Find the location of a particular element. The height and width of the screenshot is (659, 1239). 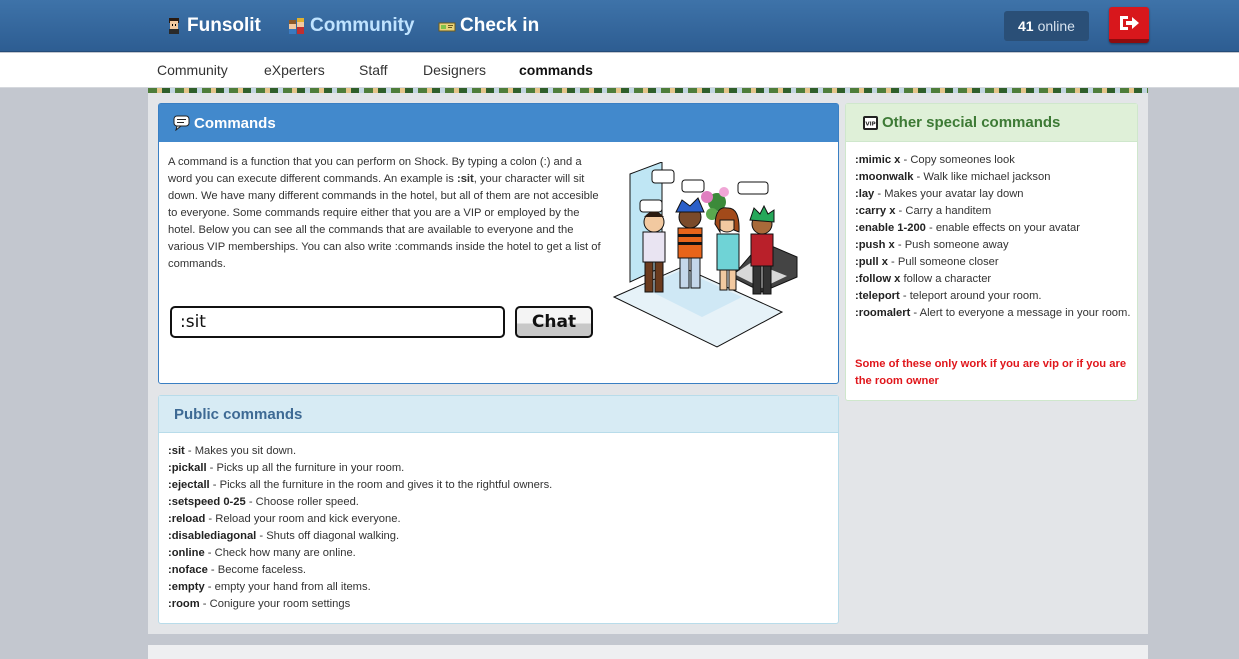

nav-check-in: Check in is located at coordinates (488, 26).